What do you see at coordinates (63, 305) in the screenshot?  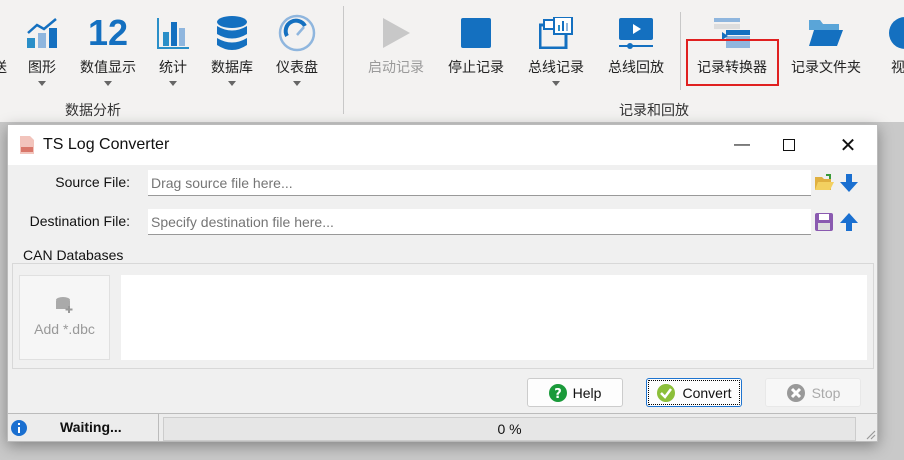 I see `database-add-icon` at bounding box center [63, 305].